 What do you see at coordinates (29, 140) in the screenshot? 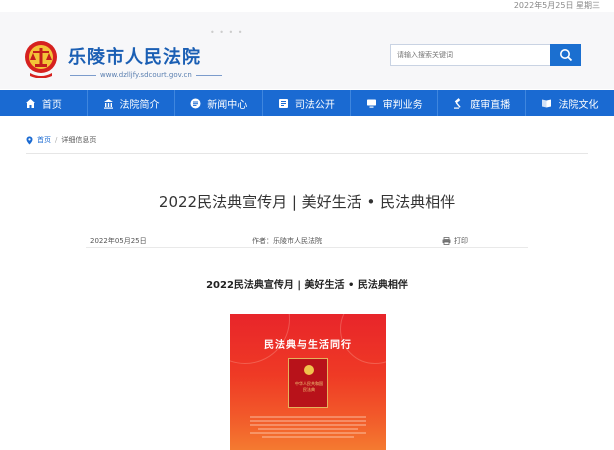
I see `location-pin-icon` at bounding box center [29, 140].